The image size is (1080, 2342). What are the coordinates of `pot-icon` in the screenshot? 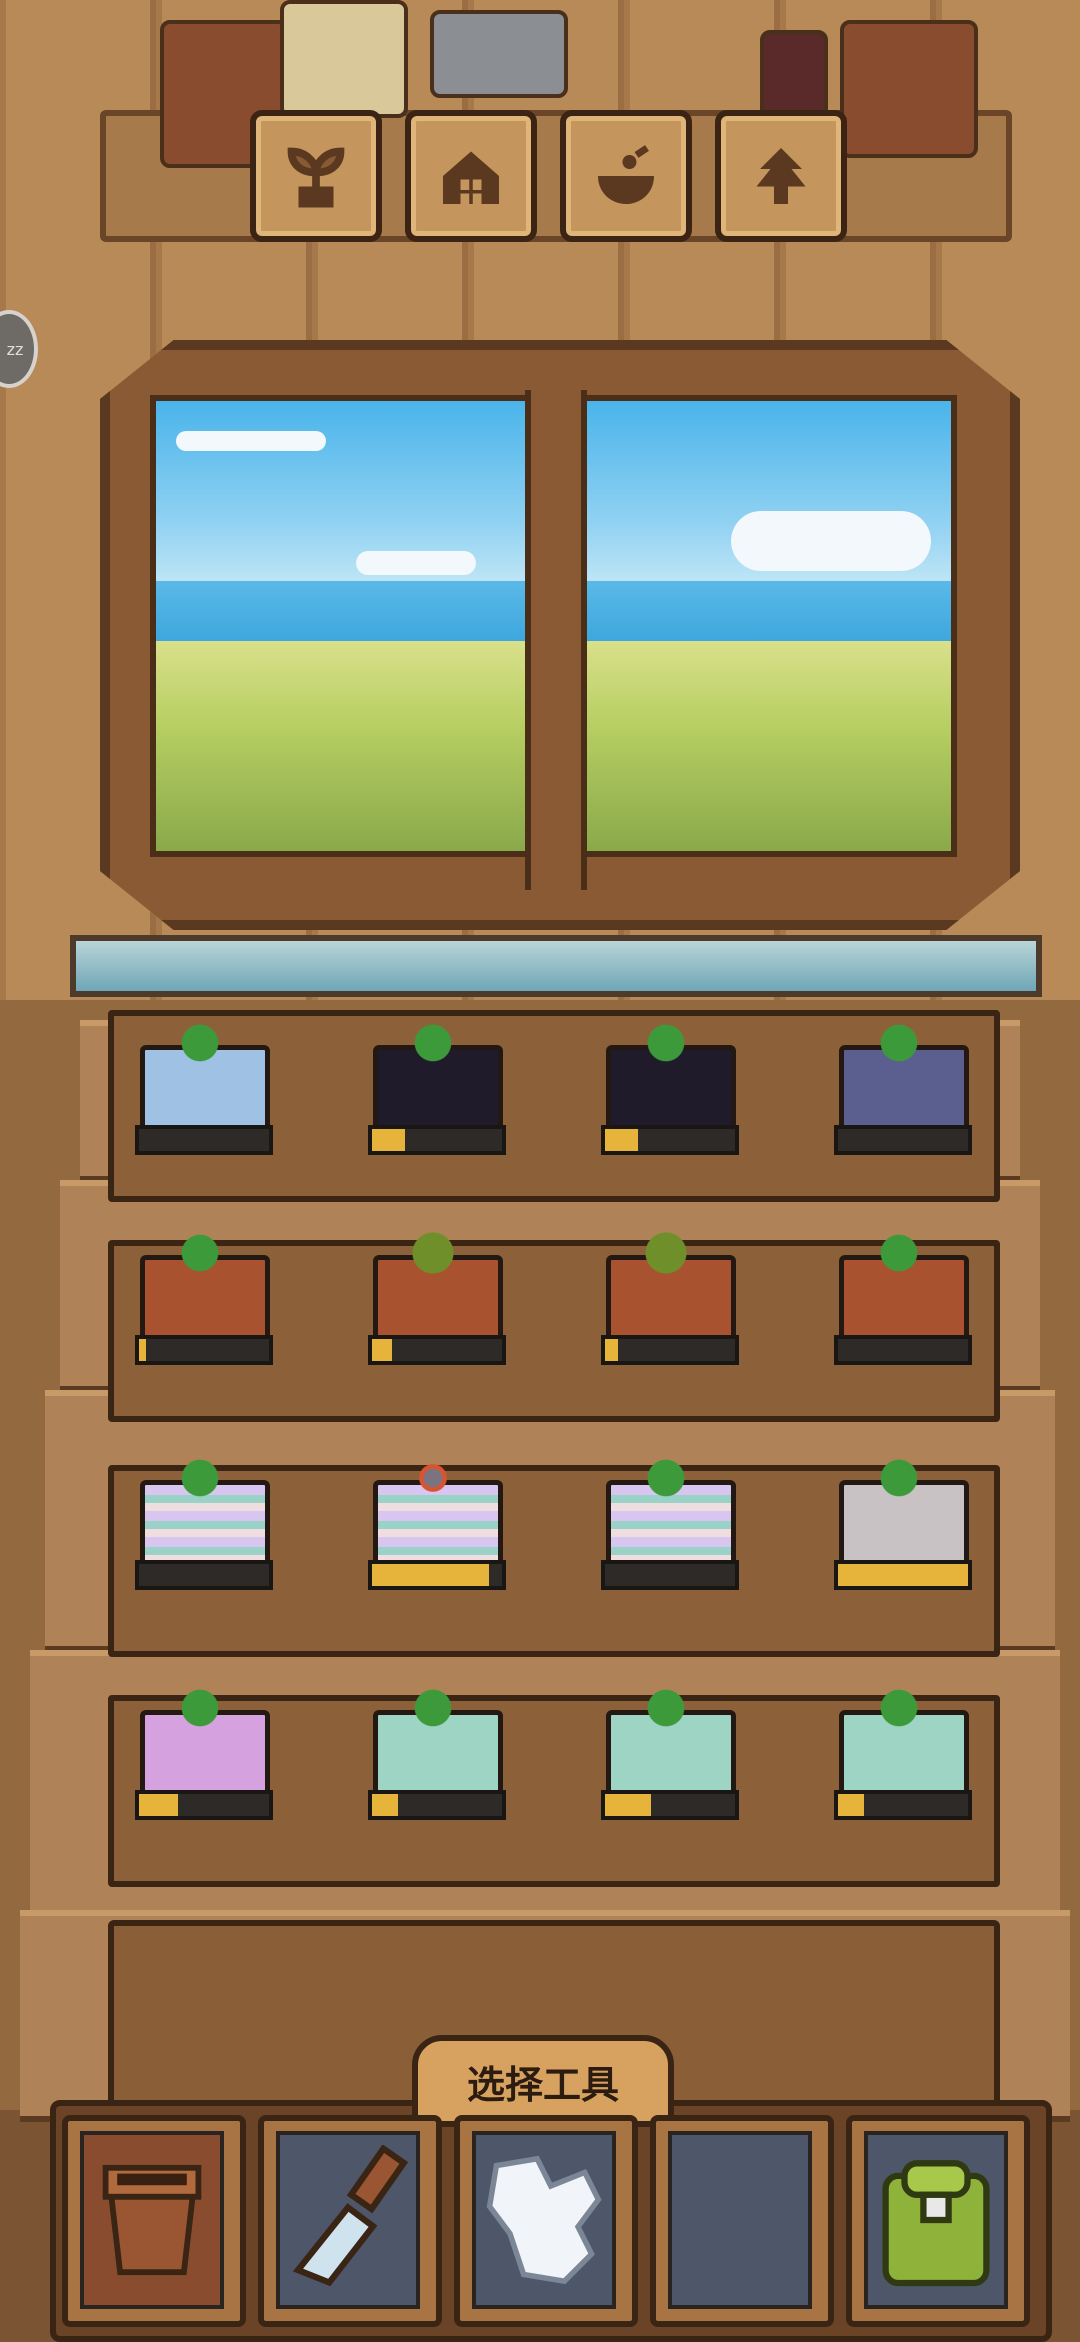 It's located at (152, 2220).